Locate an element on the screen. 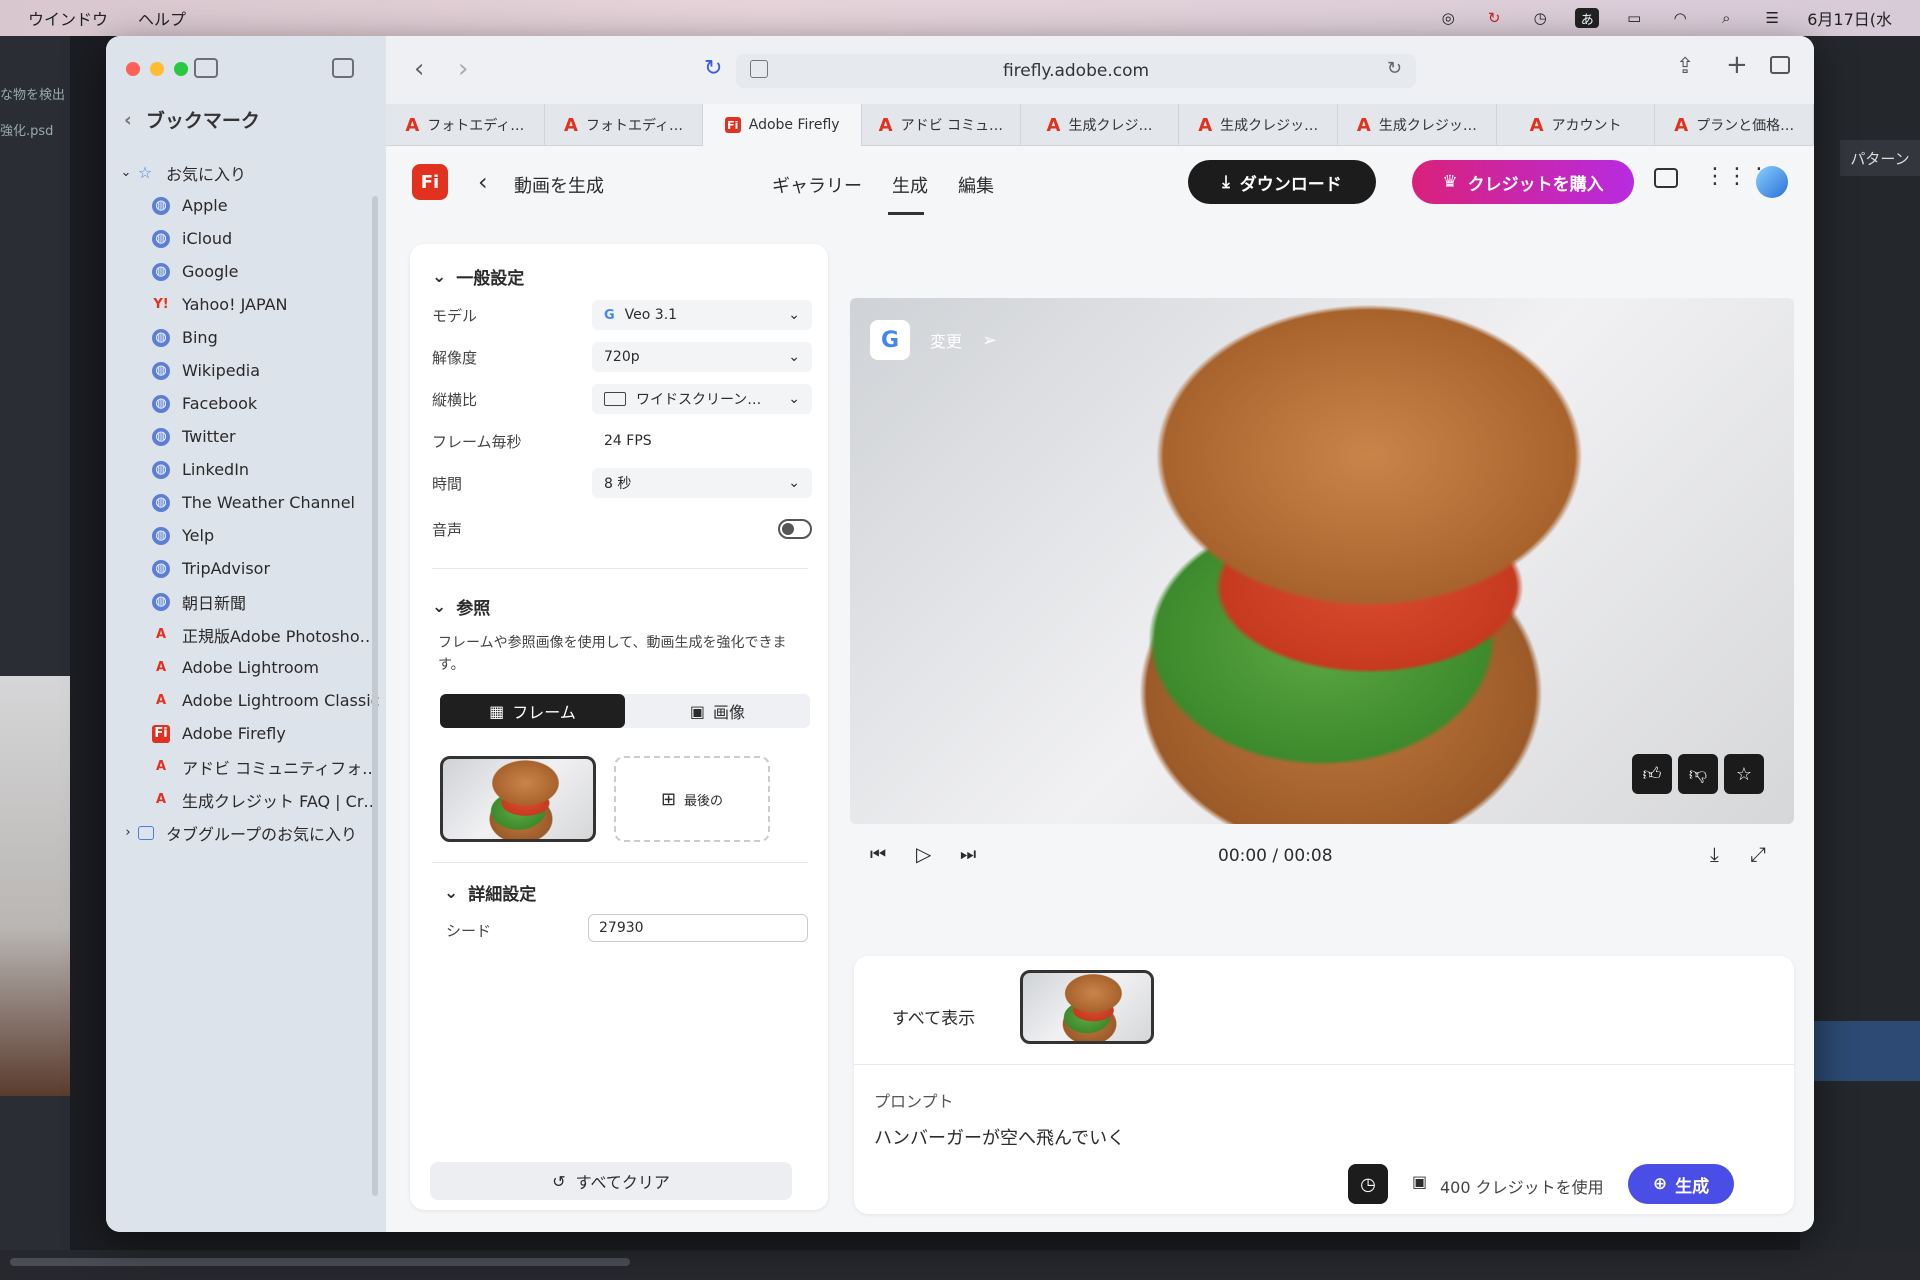 The width and height of the screenshot is (1920, 1280). show-all-button: すべて表示 is located at coordinates (933, 1016).